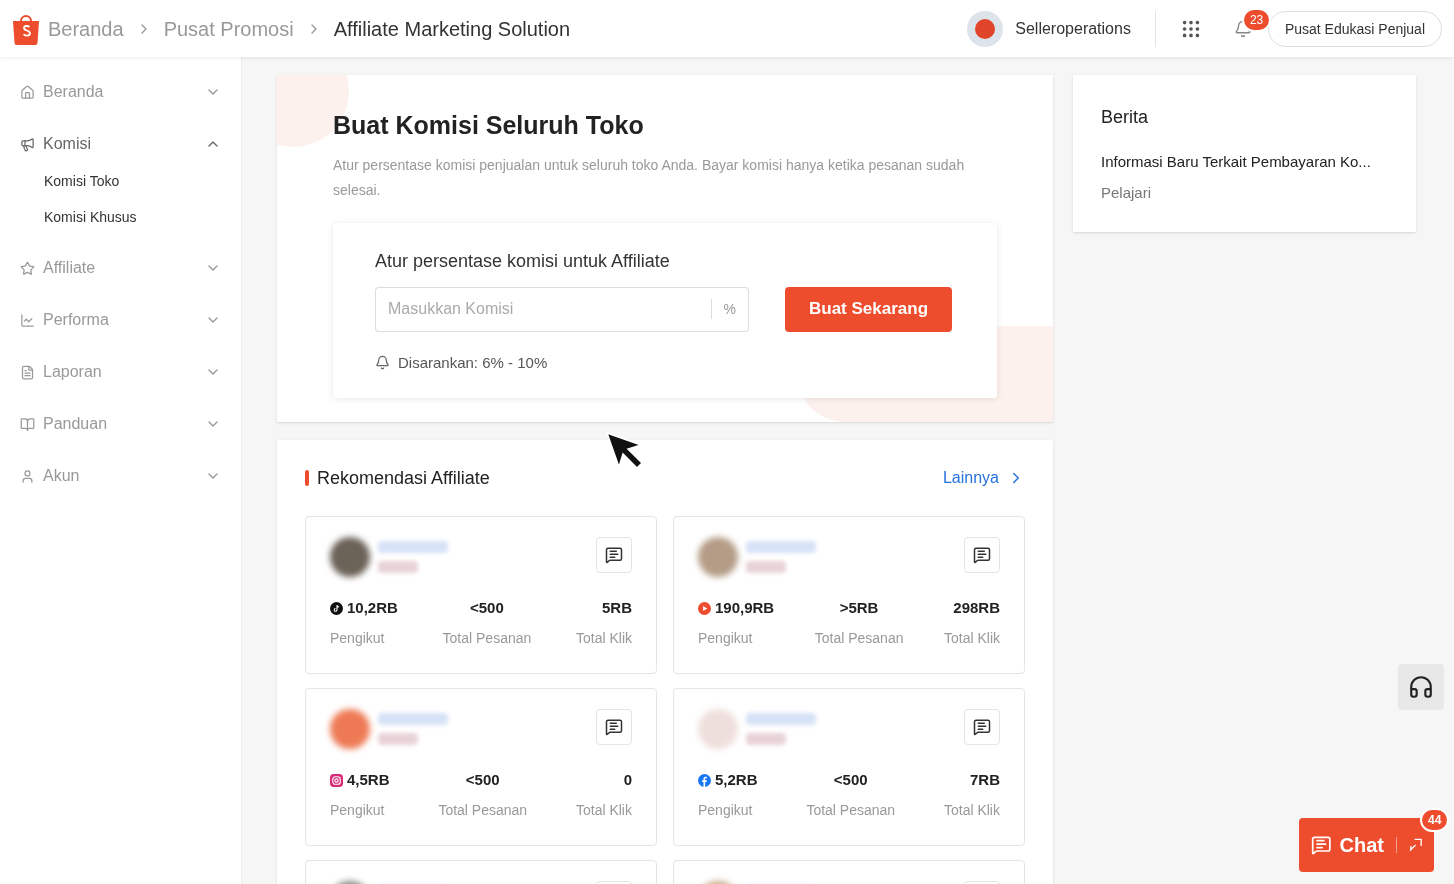 This screenshot has width=1454, height=884. Describe the element at coordinates (617, 608) in the screenshot. I see `stat-value: 5RB` at that location.